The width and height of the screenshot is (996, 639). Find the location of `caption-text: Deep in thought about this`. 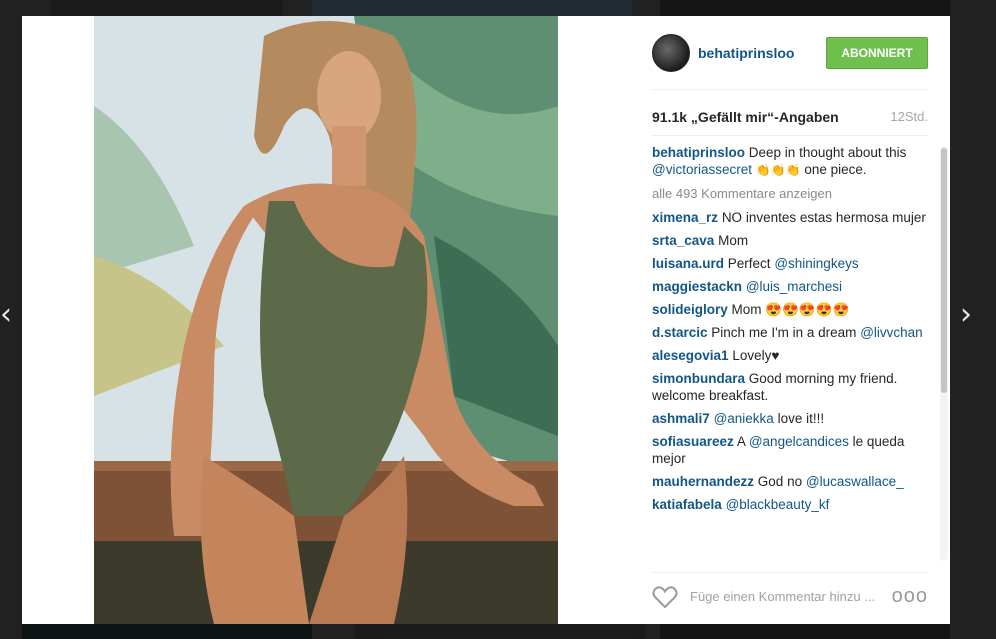

caption-text: Deep in thought about this is located at coordinates (827, 152).